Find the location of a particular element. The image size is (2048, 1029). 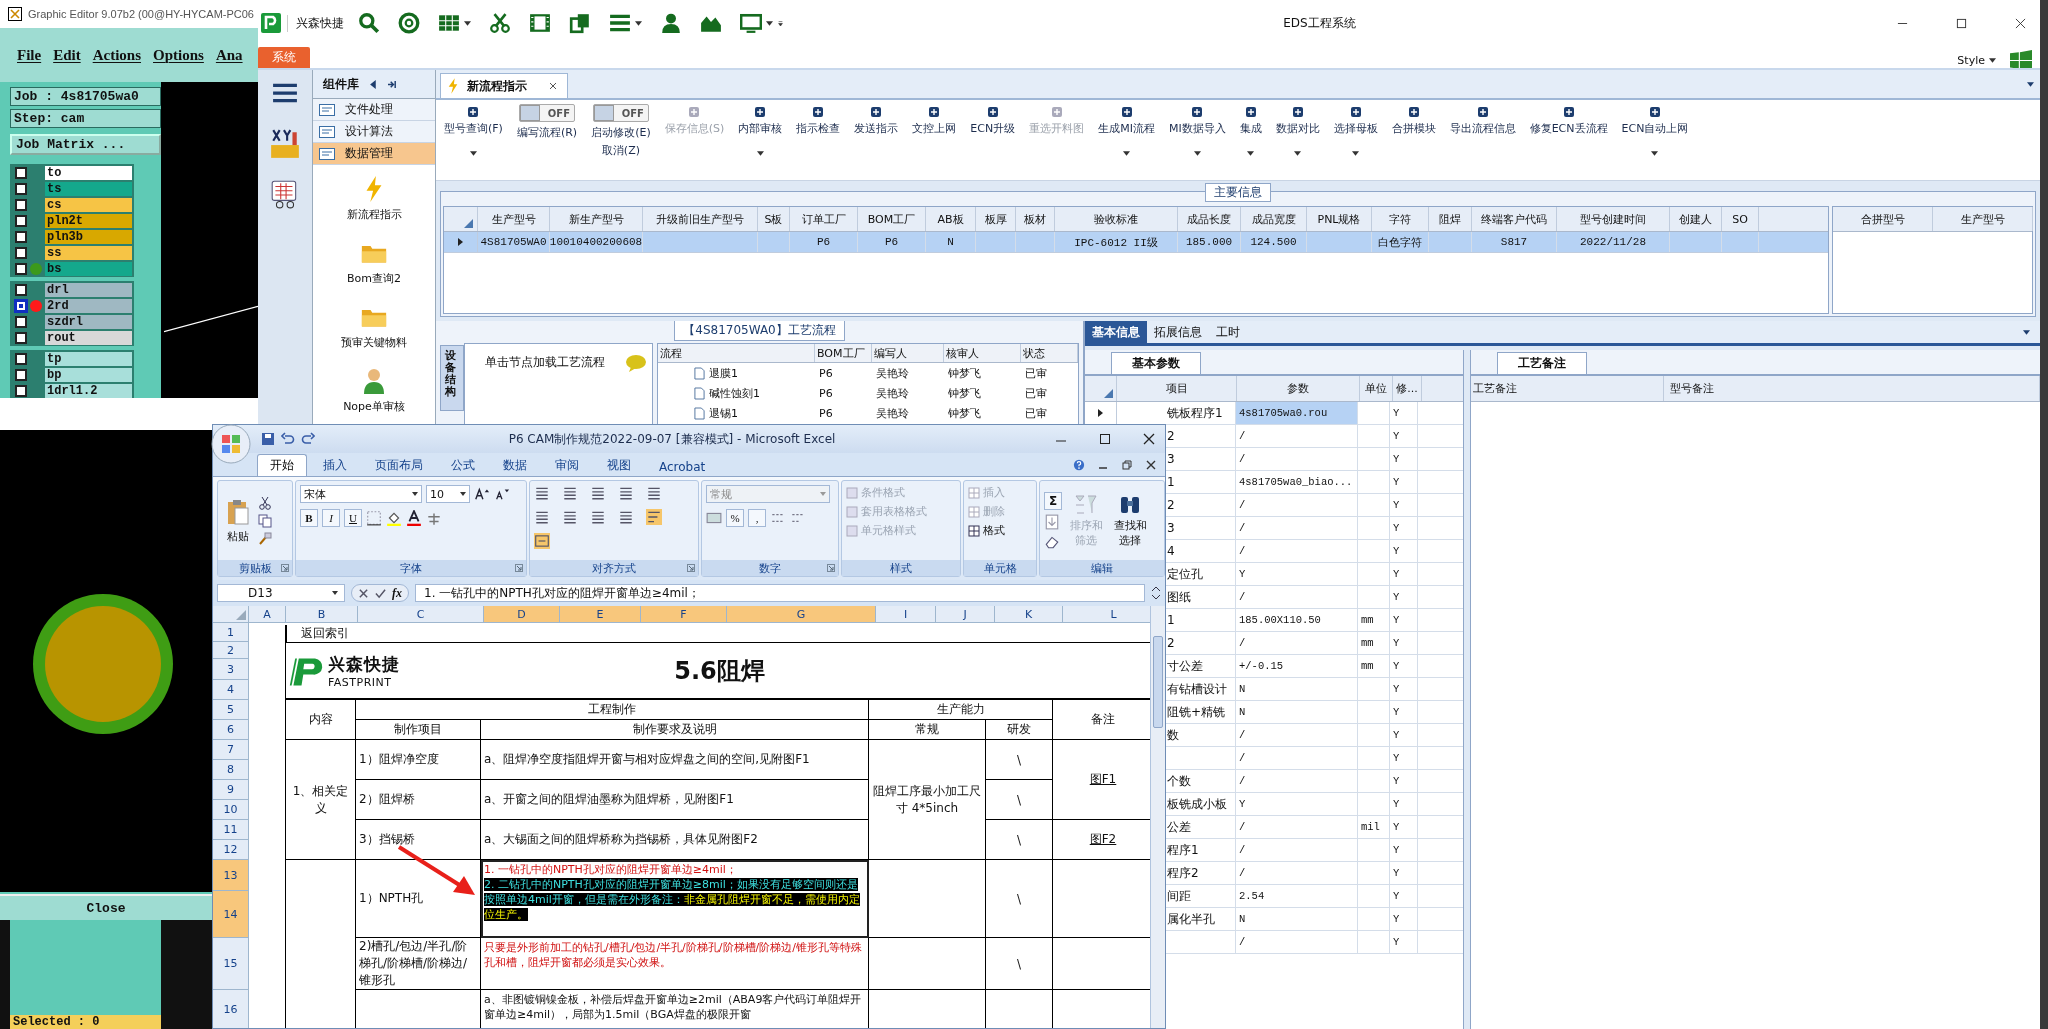

column-header: 成品长度 is located at coordinates (1209, 219).